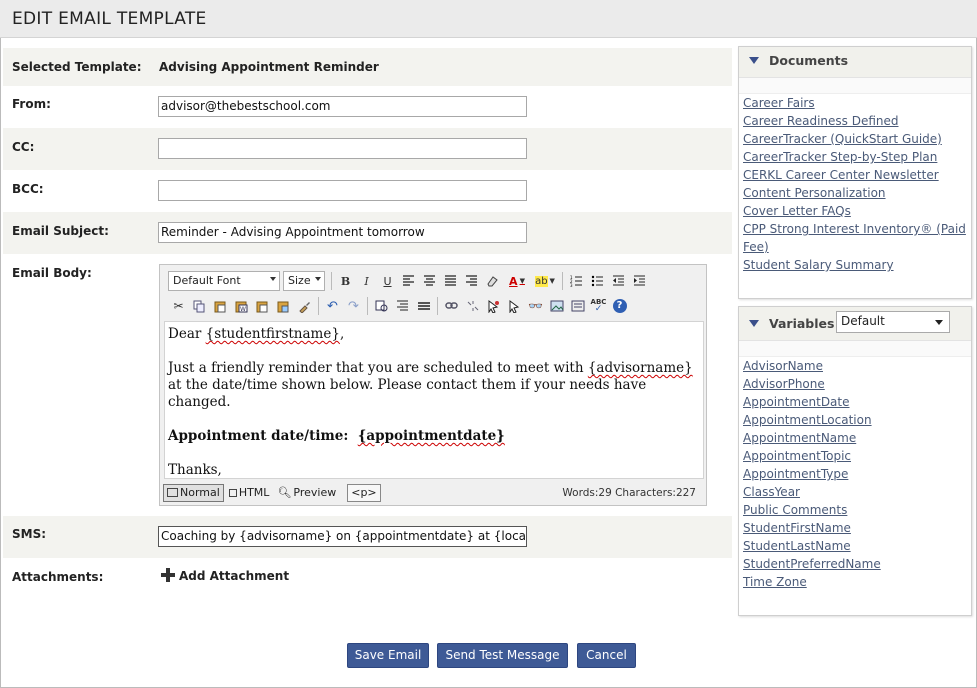 This screenshot has height=688, width=977. Describe the element at coordinates (408, 281) in the screenshot. I see `align-left-button` at that location.